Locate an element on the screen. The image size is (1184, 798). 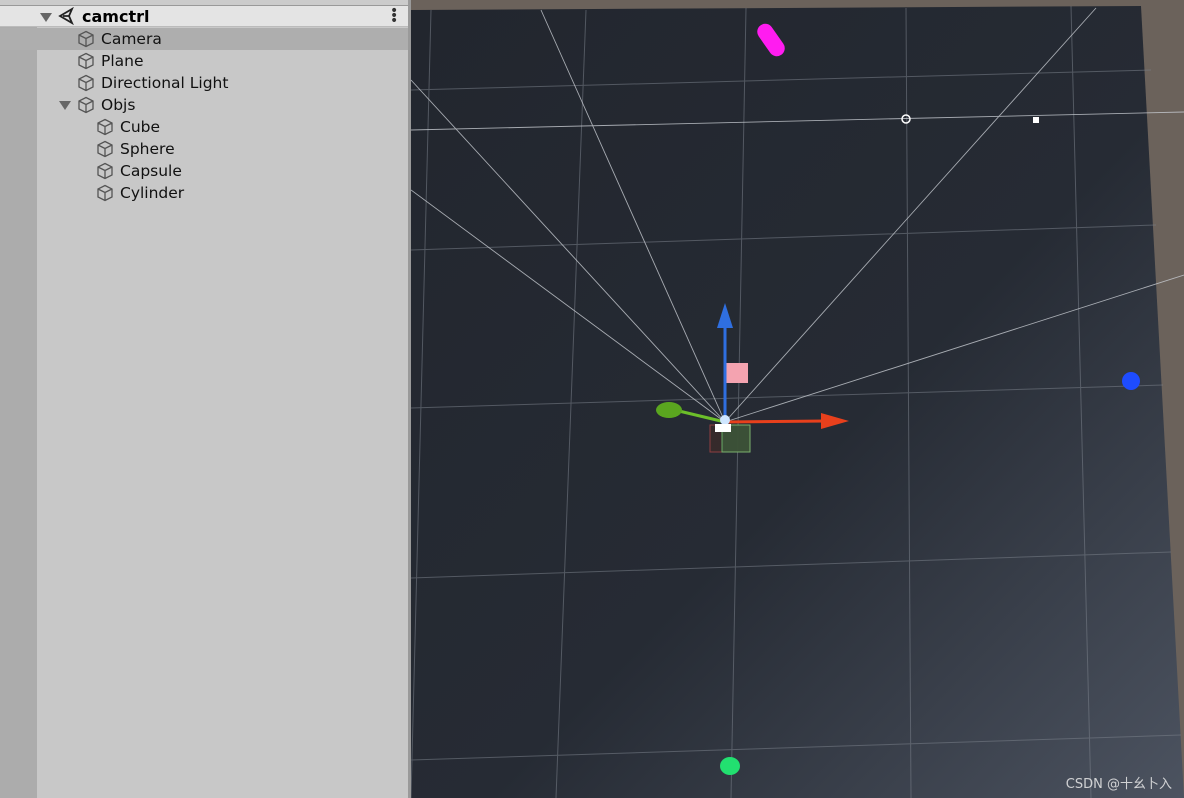
light-handle is located at coordinates (1036, 120).